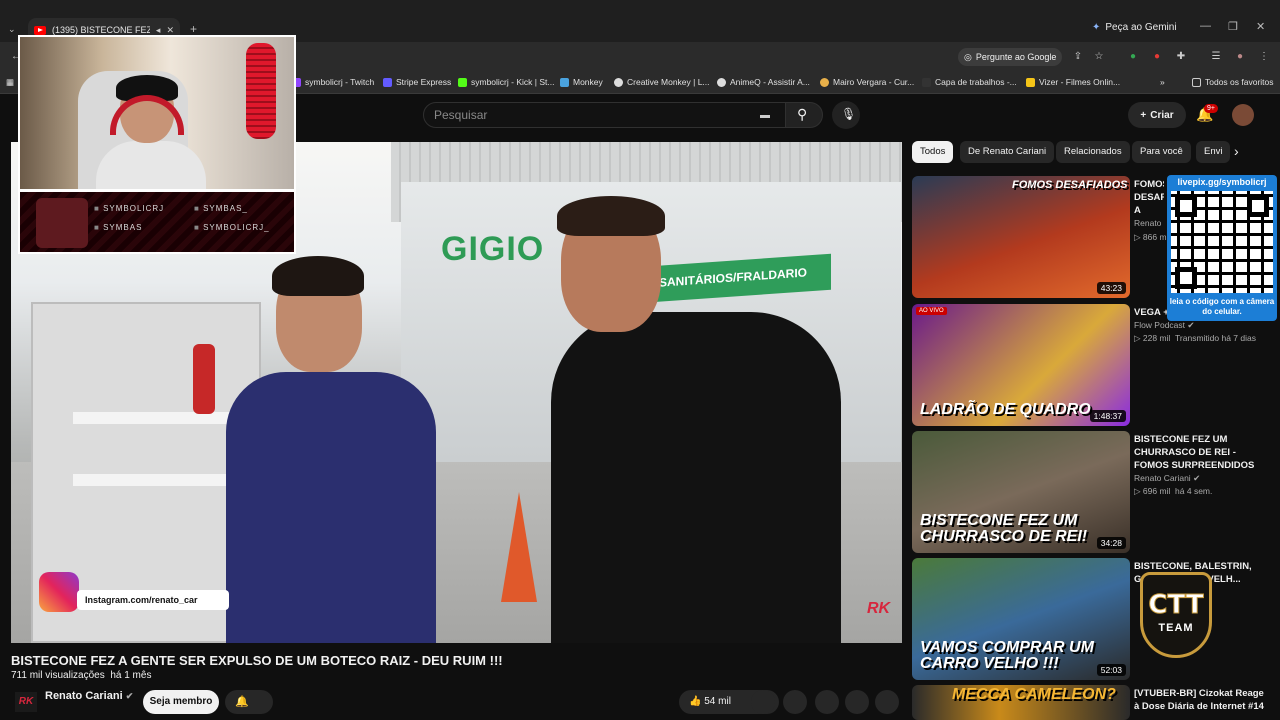  Describe the element at coordinates (1157, 57) in the screenshot. I see `extension-red-icon: ●` at that location.